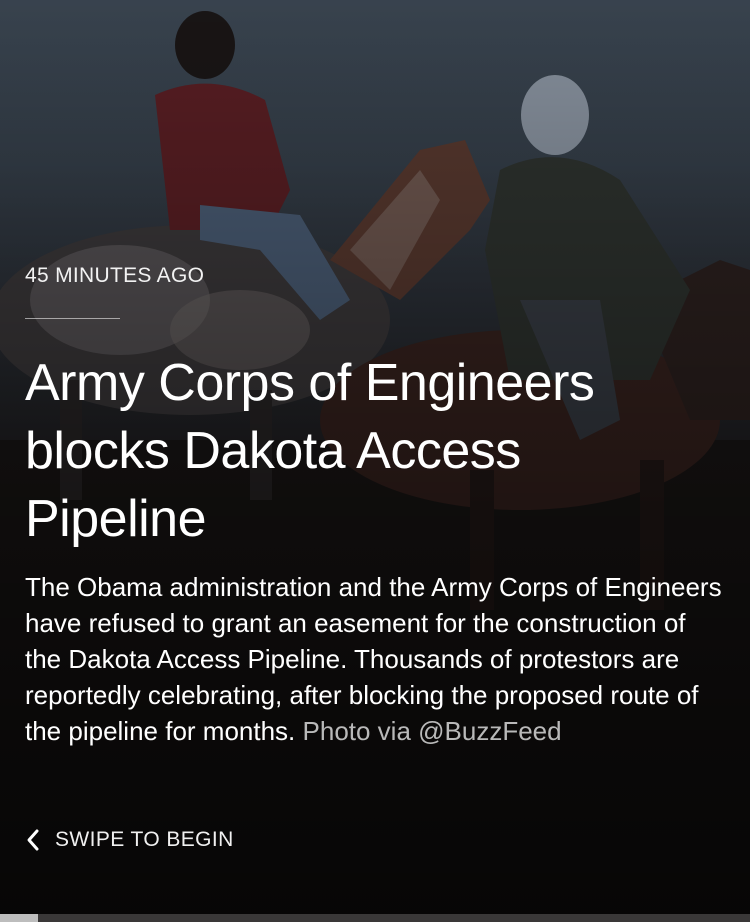 The width and height of the screenshot is (750, 922). What do you see at coordinates (115, 275) in the screenshot?
I see `story-timestamp: 45 MINUTES AGO` at bounding box center [115, 275].